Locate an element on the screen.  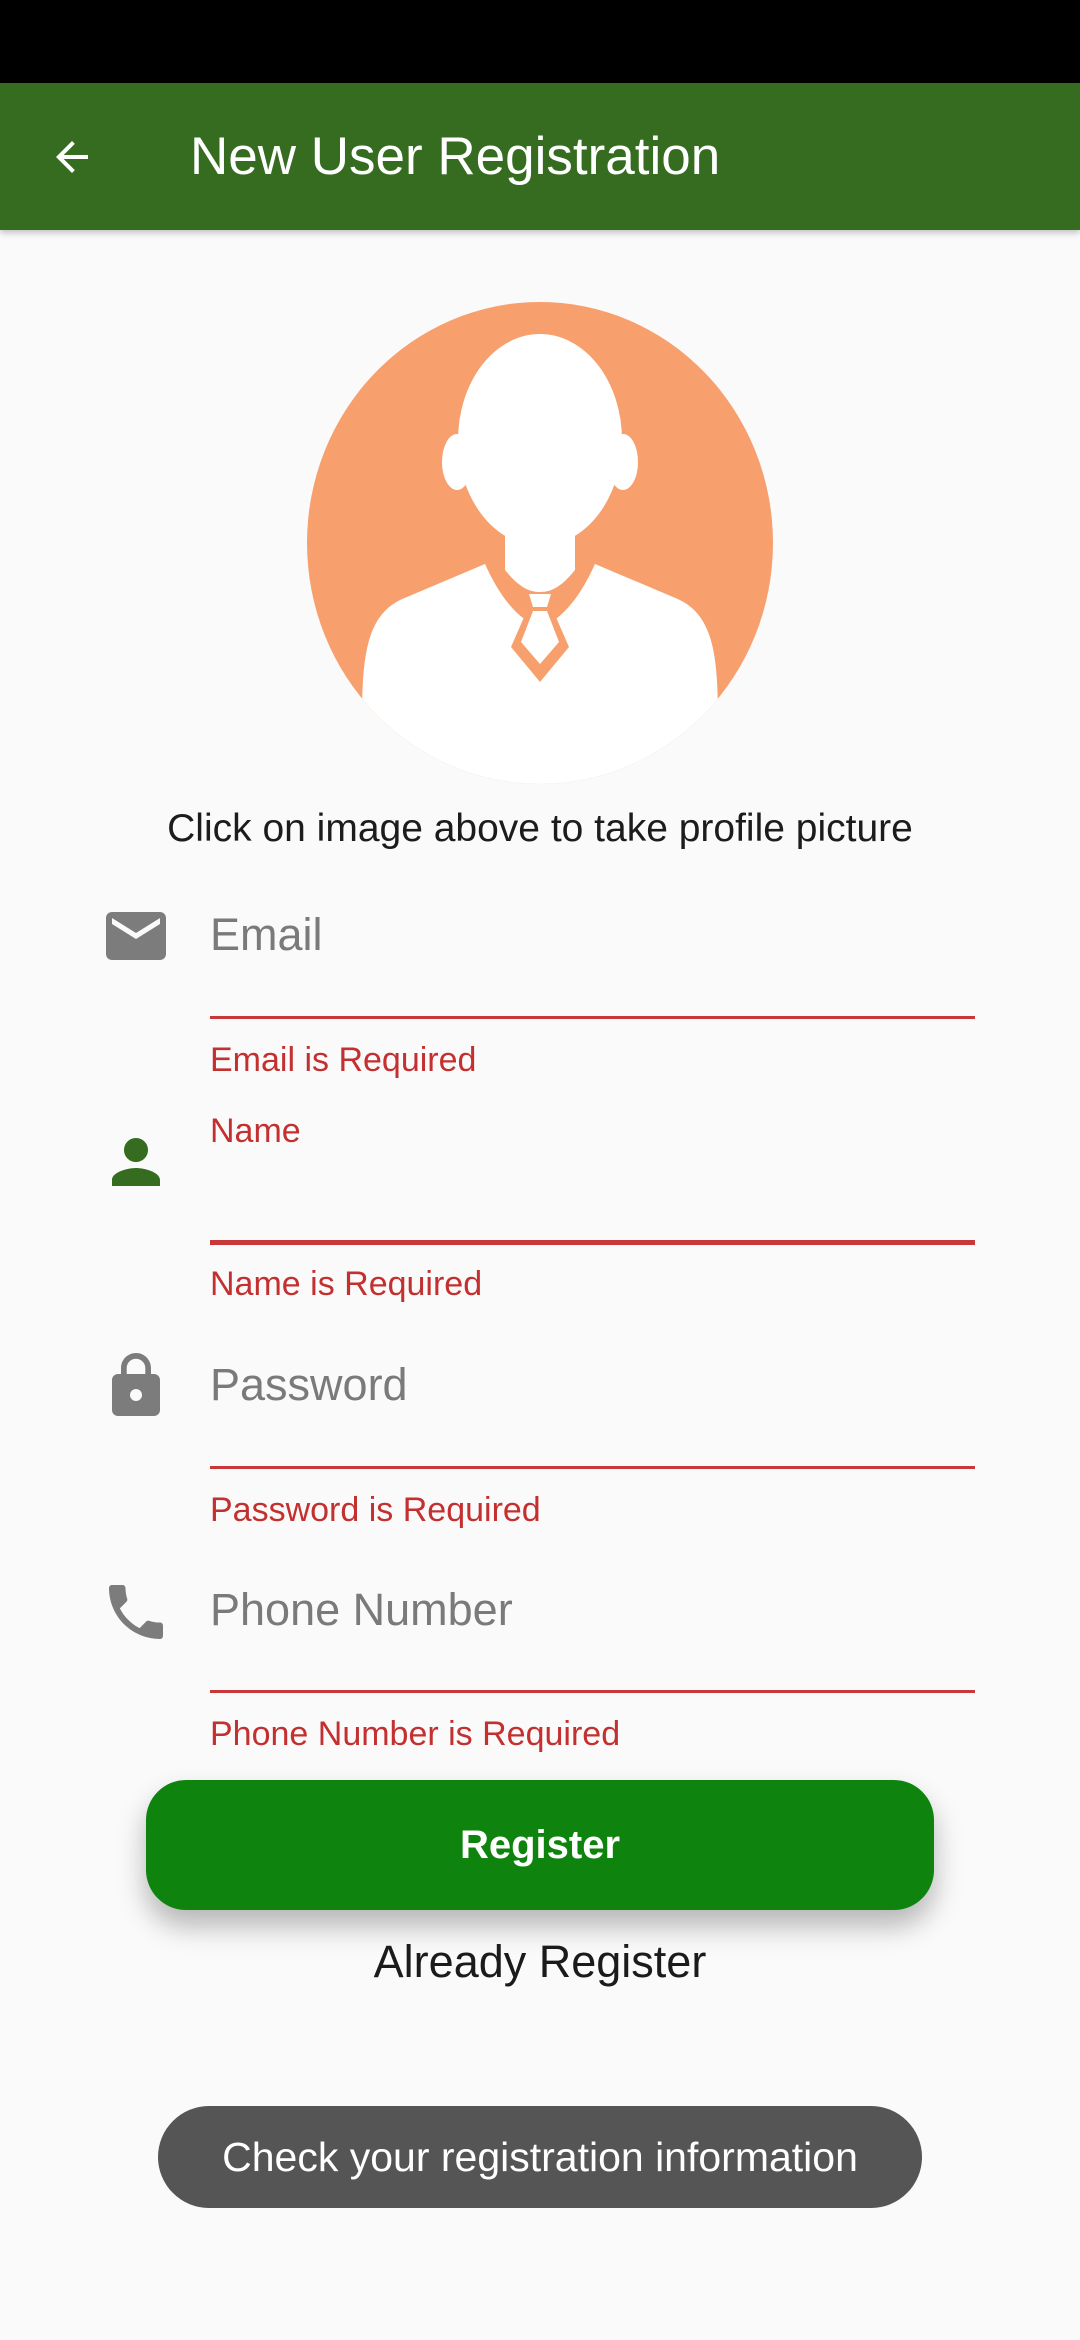
name-underline is located at coordinates (592, 1242).